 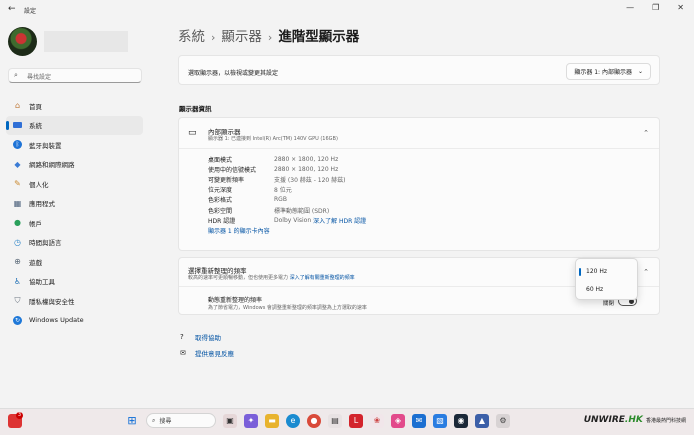 What do you see at coordinates (287, 159) in the screenshot?
I see `info-row: 桌面模式 2880 × 1800, 120 Hz` at bounding box center [287, 159].